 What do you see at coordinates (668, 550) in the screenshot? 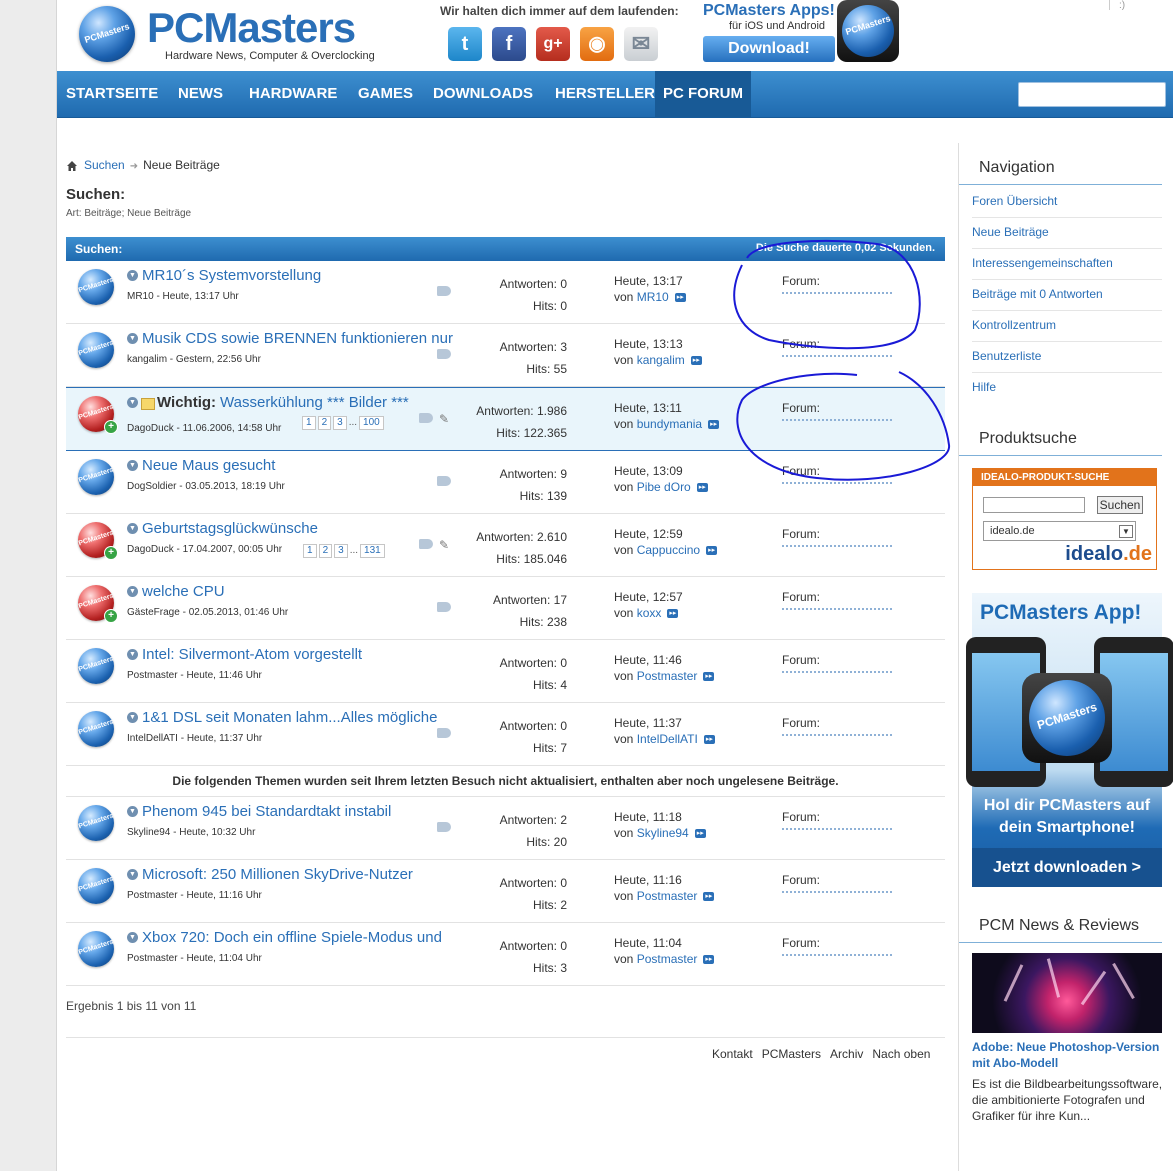
I see `last-post-user: Cappuccino` at bounding box center [668, 550].